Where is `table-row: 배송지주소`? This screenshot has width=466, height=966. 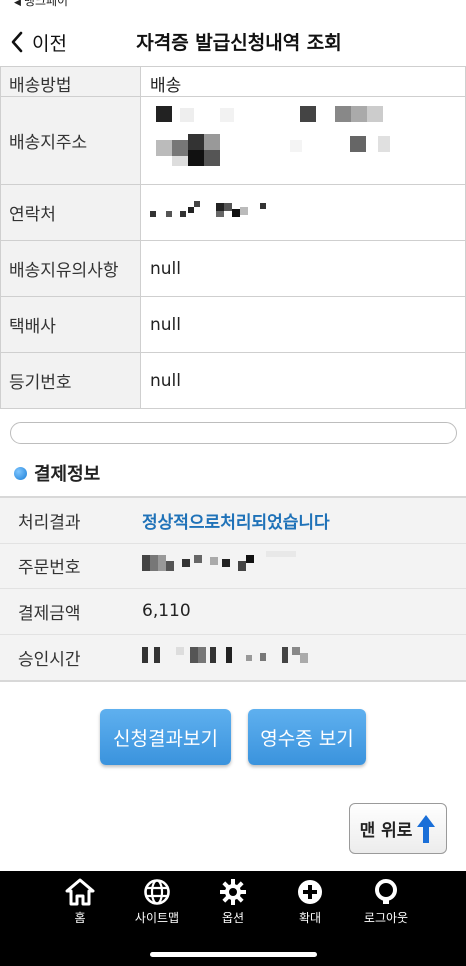 table-row: 배송지주소 is located at coordinates (233, 140).